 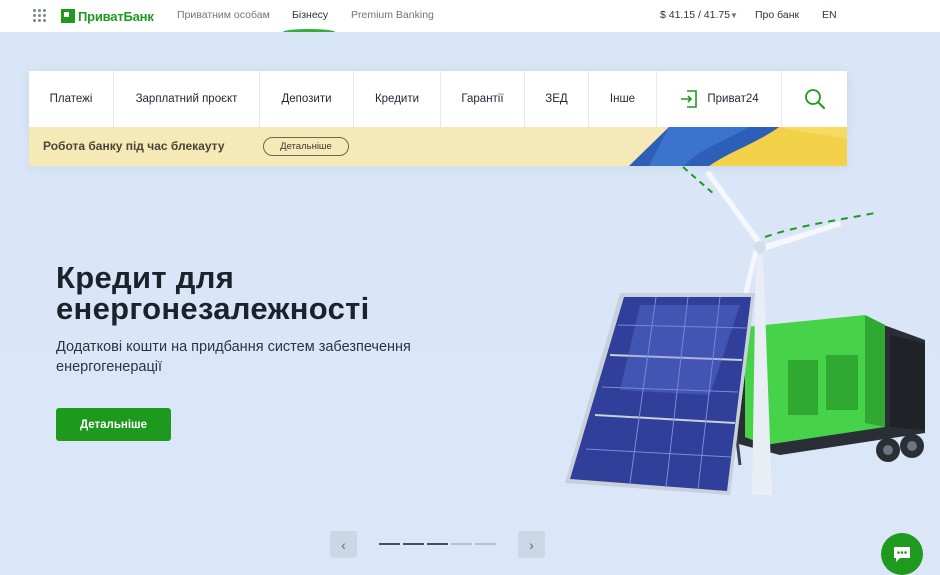 What do you see at coordinates (145, 277) in the screenshot?
I see `hero-title-line-1: Кредит для` at bounding box center [145, 277].